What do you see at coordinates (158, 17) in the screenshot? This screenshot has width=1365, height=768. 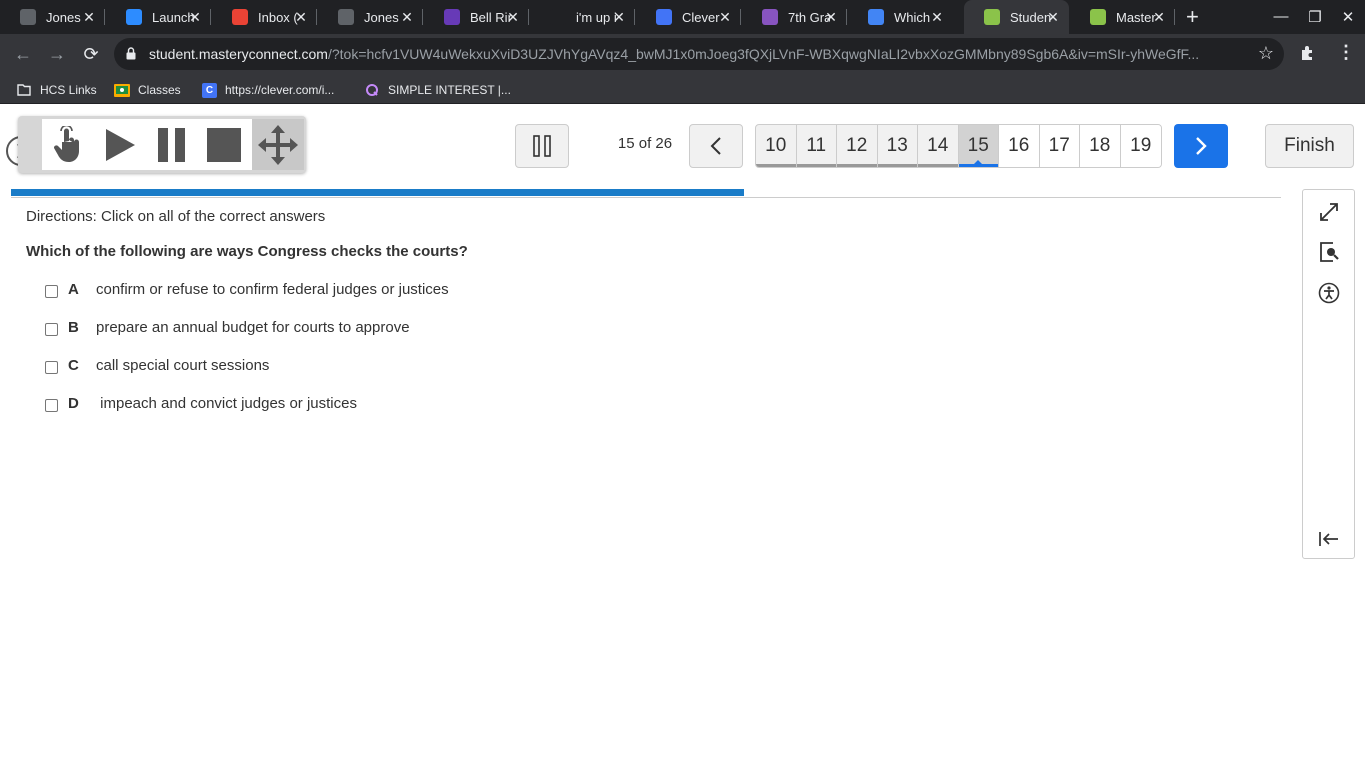 I see `browser-tab: Launch ✕` at bounding box center [158, 17].